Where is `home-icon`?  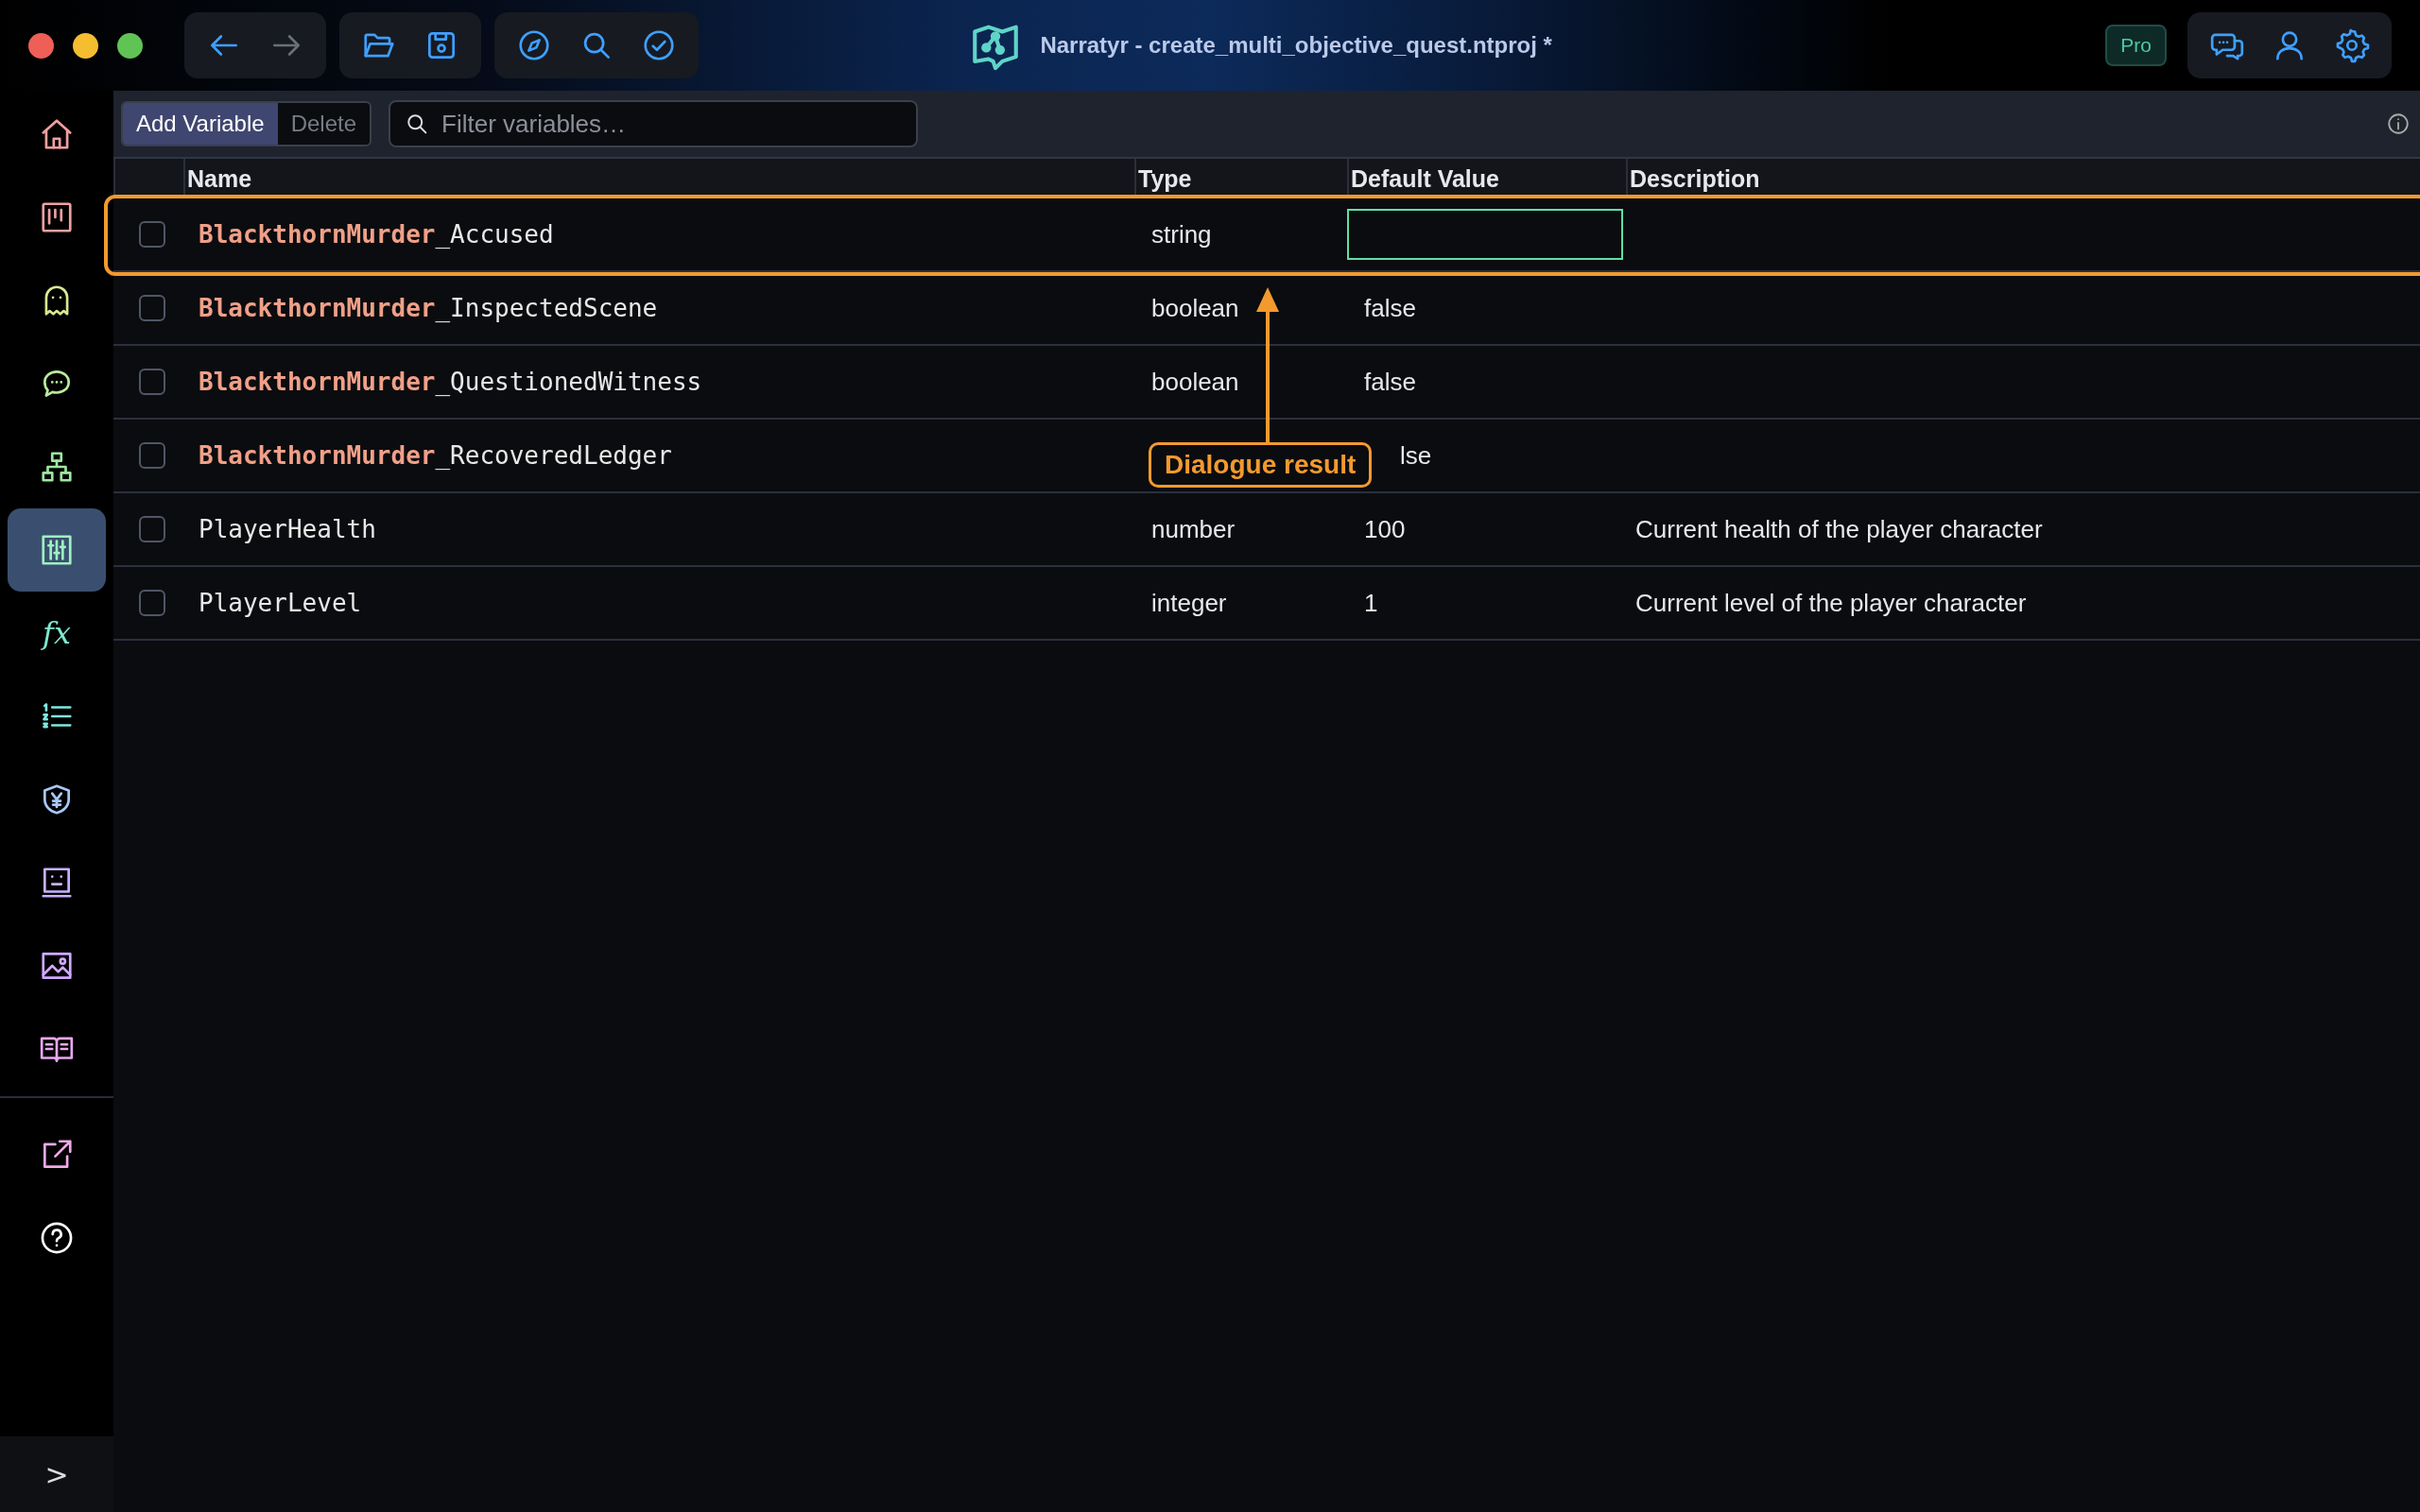 home-icon is located at coordinates (57, 134).